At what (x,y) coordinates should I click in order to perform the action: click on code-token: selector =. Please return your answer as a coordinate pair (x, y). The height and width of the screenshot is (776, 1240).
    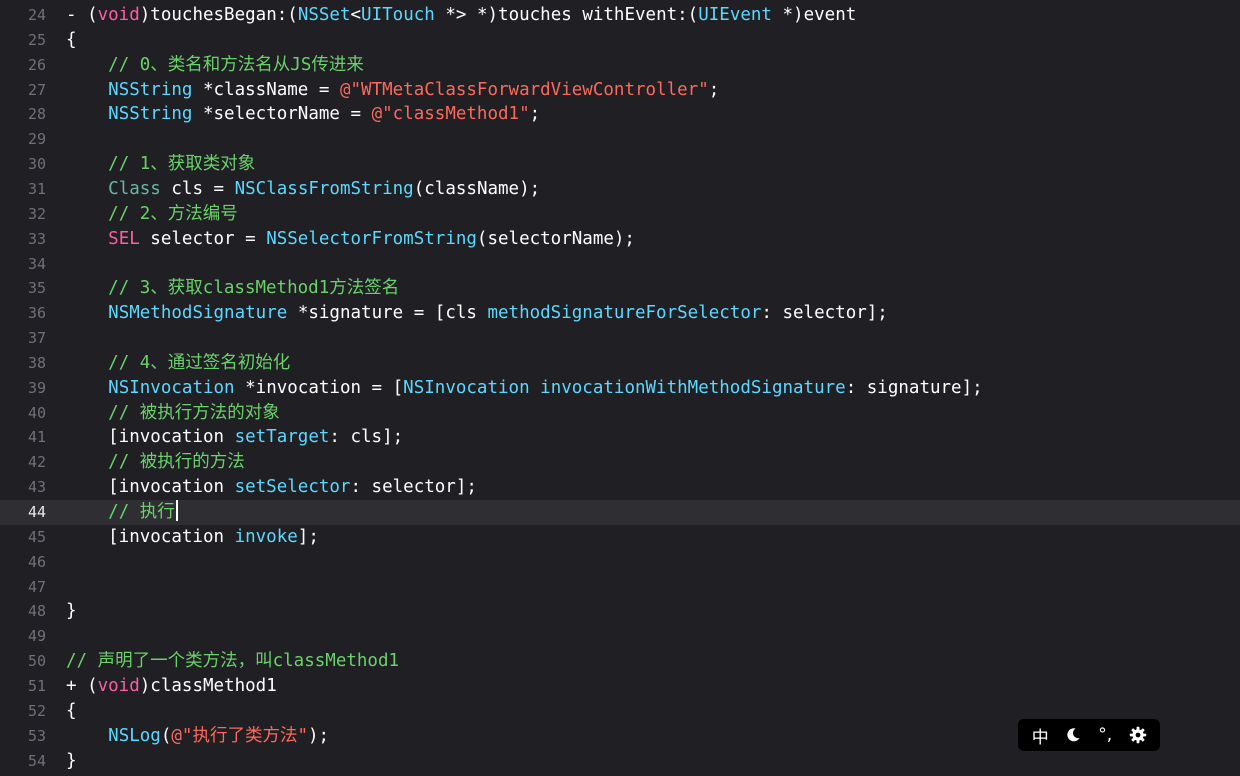
    Looking at the image, I should click on (203, 238).